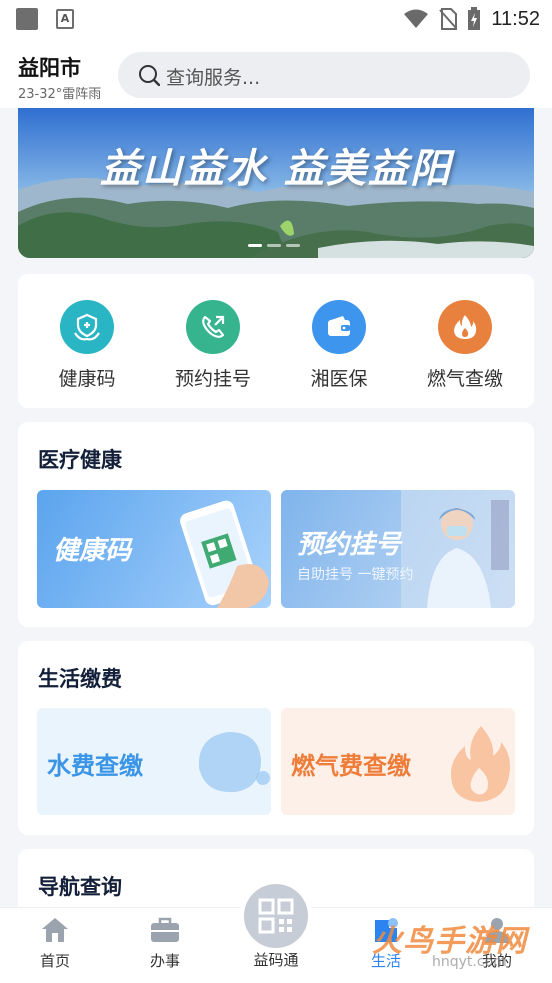 This screenshot has height=983, width=552. Describe the element at coordinates (80, 887) in the screenshot. I see `section-title: 导航查询` at that location.